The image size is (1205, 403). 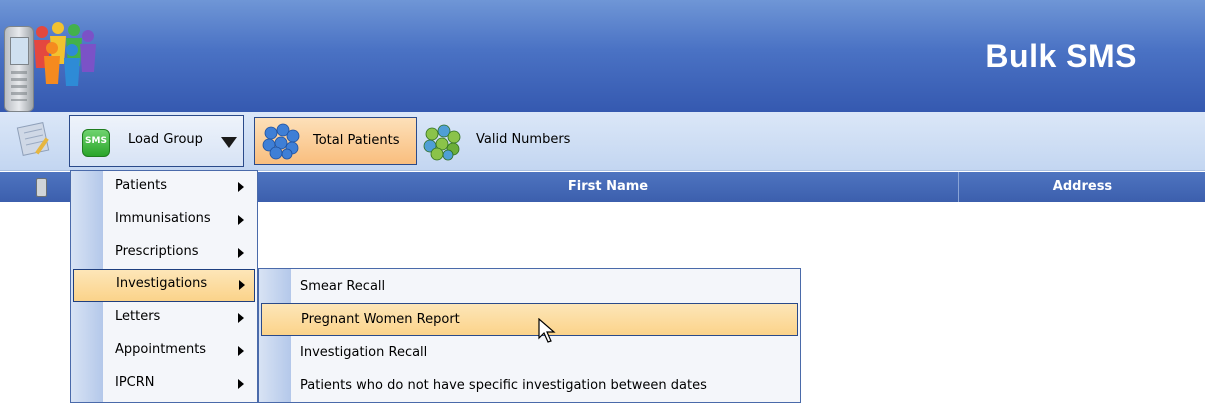 I want to click on menu-item-immunisations: Immunisations, so click(x=164, y=220).